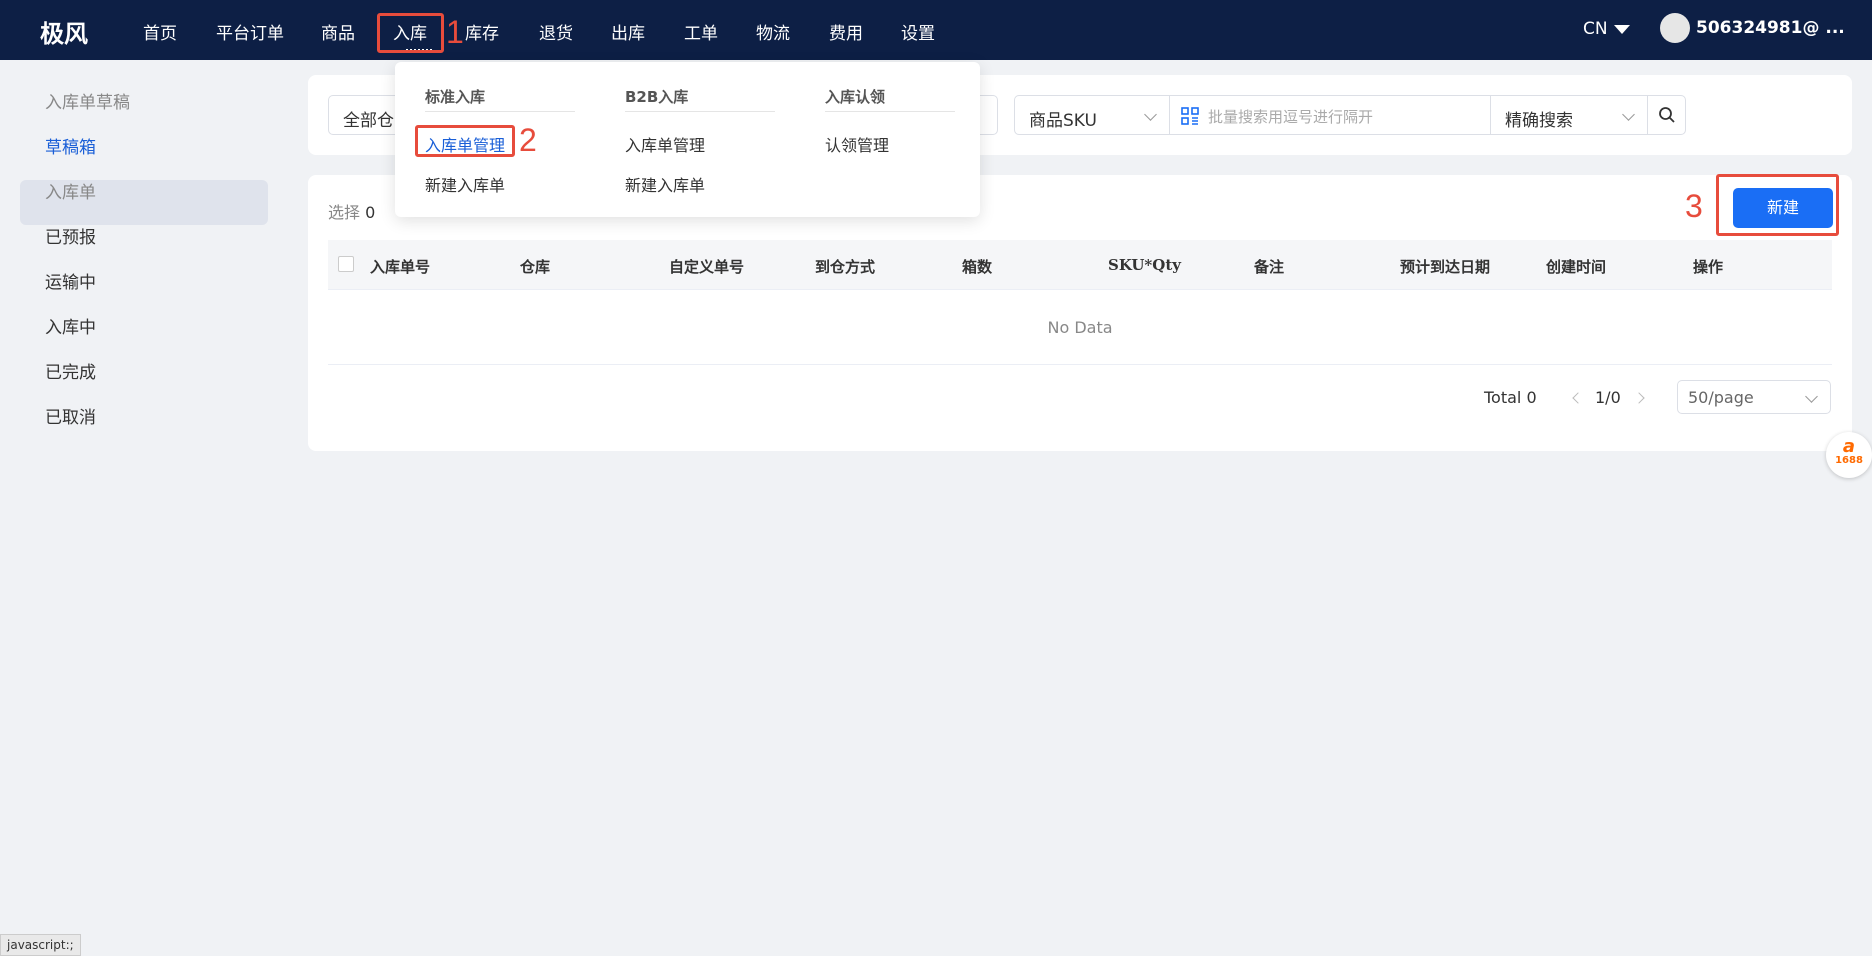  I want to click on sidebar-item-draft-box: 草稿箱, so click(70, 145).